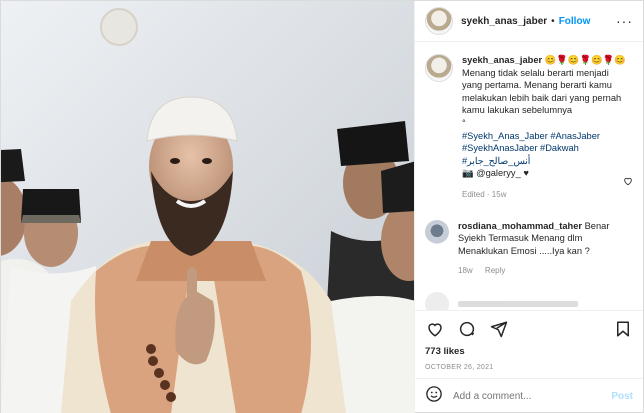 This screenshot has width=644, height=413. What do you see at coordinates (439, 21) in the screenshot?
I see `author-avatar` at bounding box center [439, 21].